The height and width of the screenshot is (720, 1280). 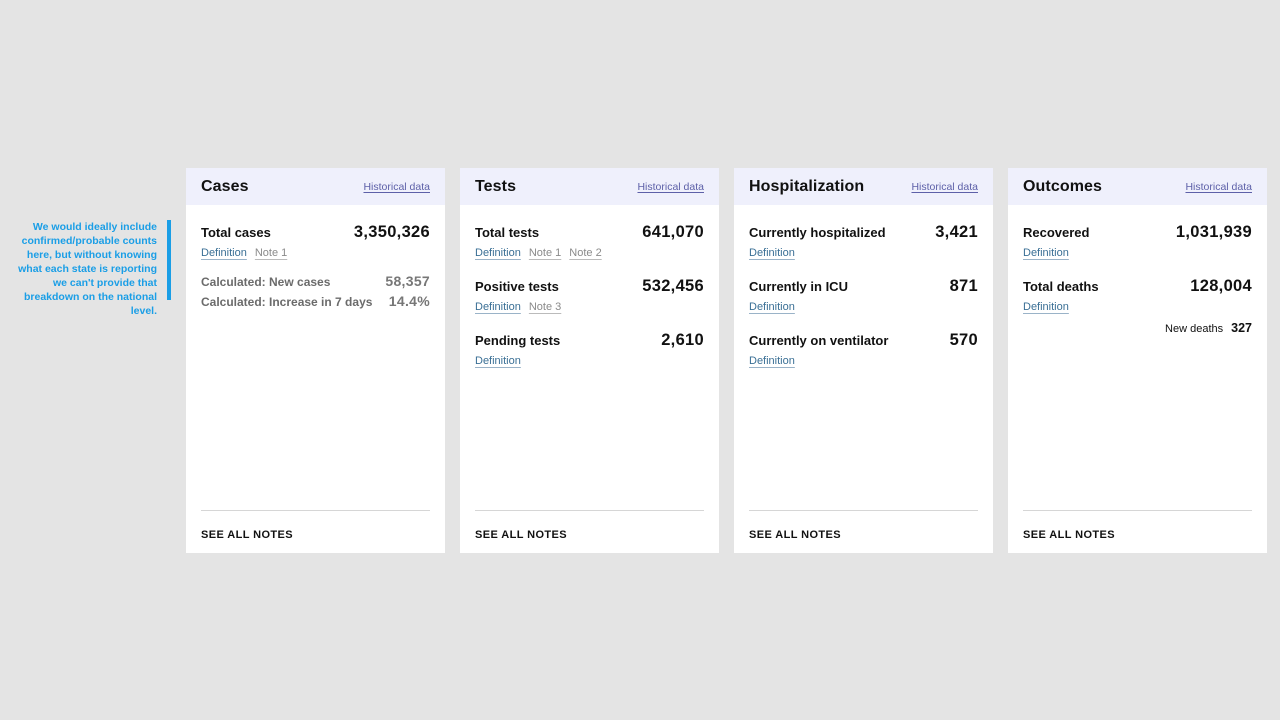 I want to click on metric-label: Currently hospitalized, so click(x=817, y=232).